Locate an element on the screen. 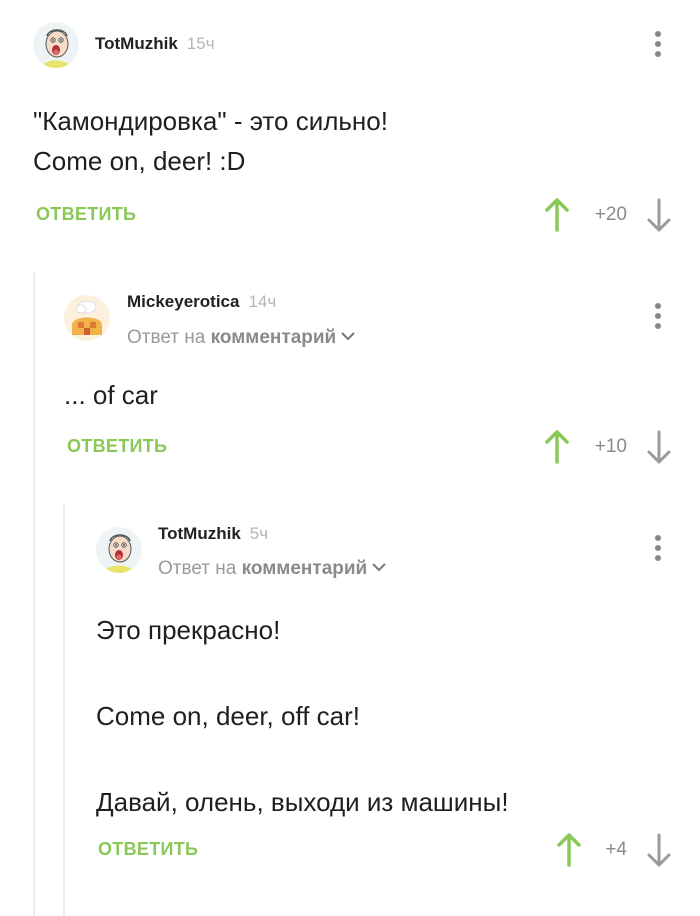  vote-score: +4 is located at coordinates (616, 849).